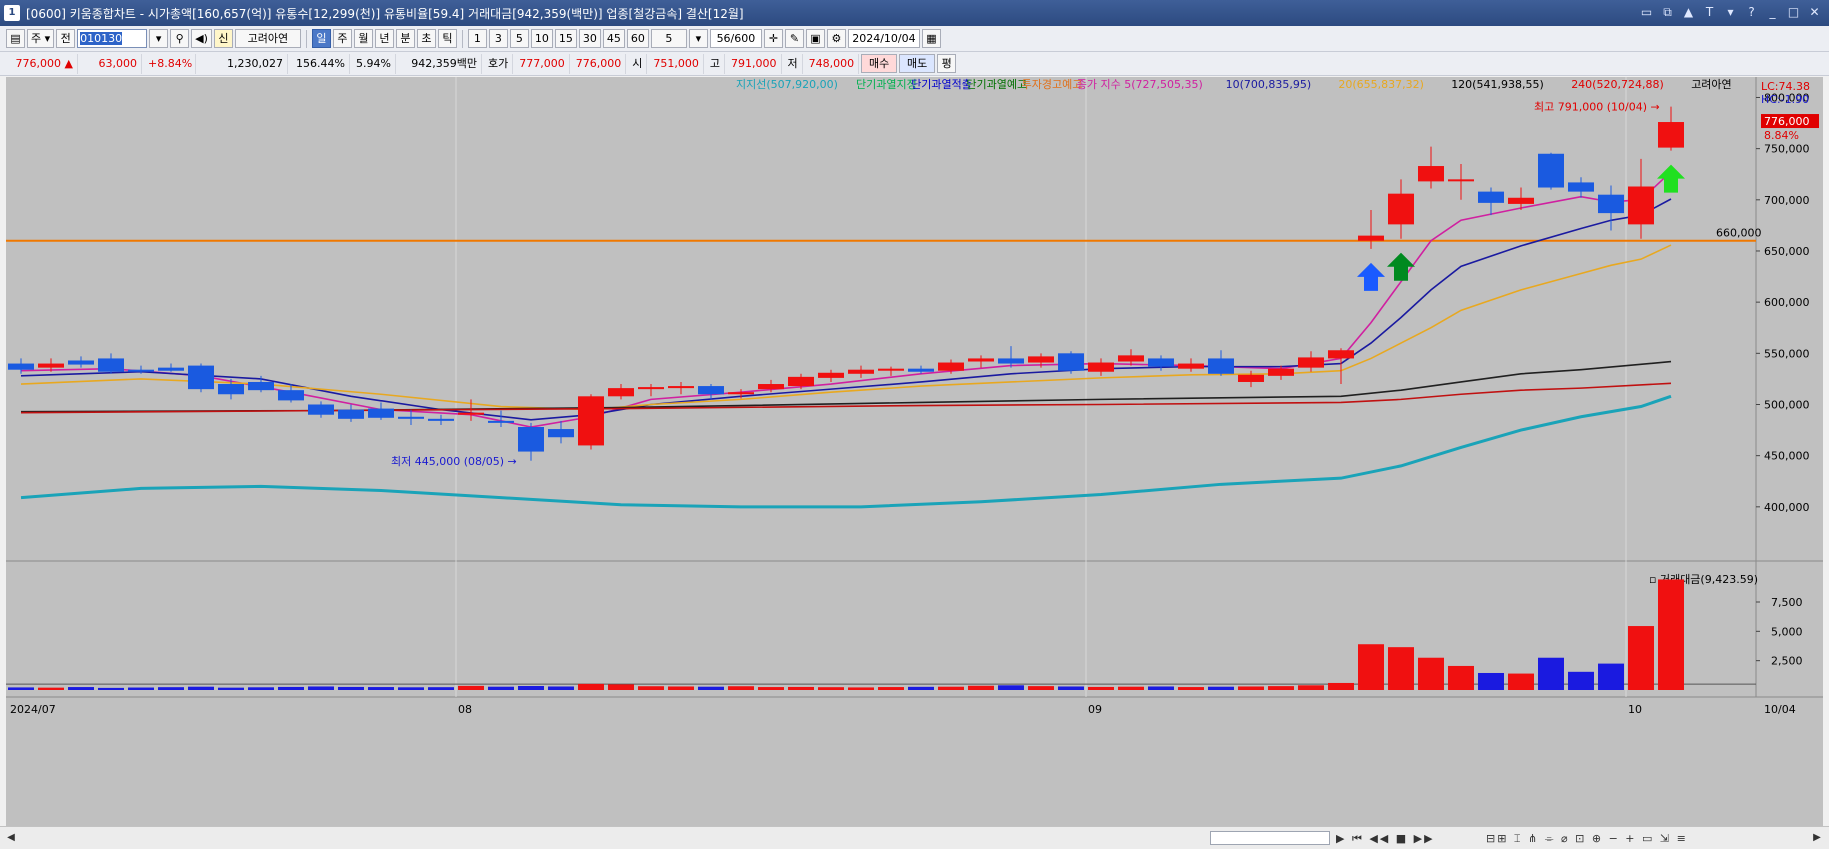  What do you see at coordinates (914, 837) in the screenshot?
I see `chart-scrollbar: ◀ ▶ ⏮ ◀◀ ■ ▶▶ ⊟⊞ ⌶ ⋔ ⌯ ⌀ ⊡ ⊕ − + ▭ ⇲ ≡ ▶` at bounding box center [914, 837].